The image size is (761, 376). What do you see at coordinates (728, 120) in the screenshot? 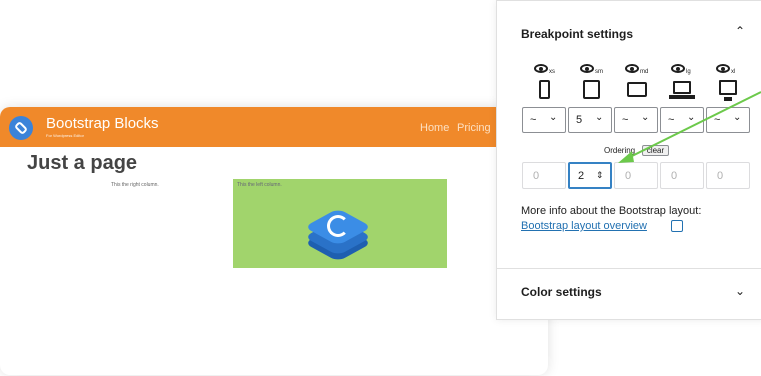
I see `size-select-xl: ~ ⌄` at bounding box center [728, 120].